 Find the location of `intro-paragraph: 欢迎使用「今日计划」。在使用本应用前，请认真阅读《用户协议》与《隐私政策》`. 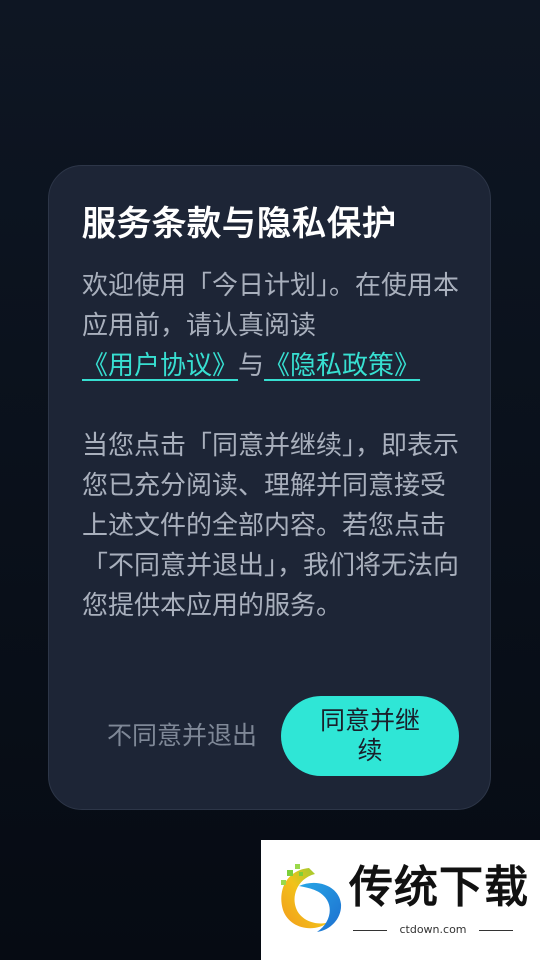

intro-paragraph: 欢迎使用「今日计划」。在使用本应用前，请认真阅读《用户协议》与《隐私政策》 is located at coordinates (272, 326).